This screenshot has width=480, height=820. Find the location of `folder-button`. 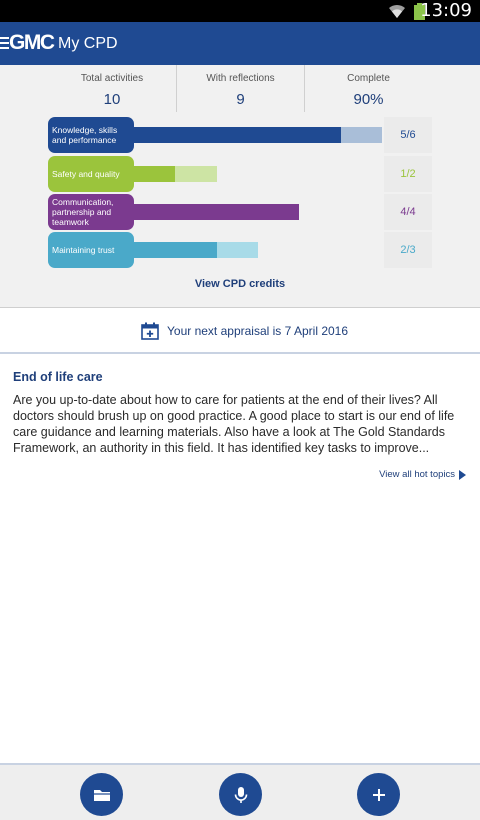

folder-button is located at coordinates (101, 794).